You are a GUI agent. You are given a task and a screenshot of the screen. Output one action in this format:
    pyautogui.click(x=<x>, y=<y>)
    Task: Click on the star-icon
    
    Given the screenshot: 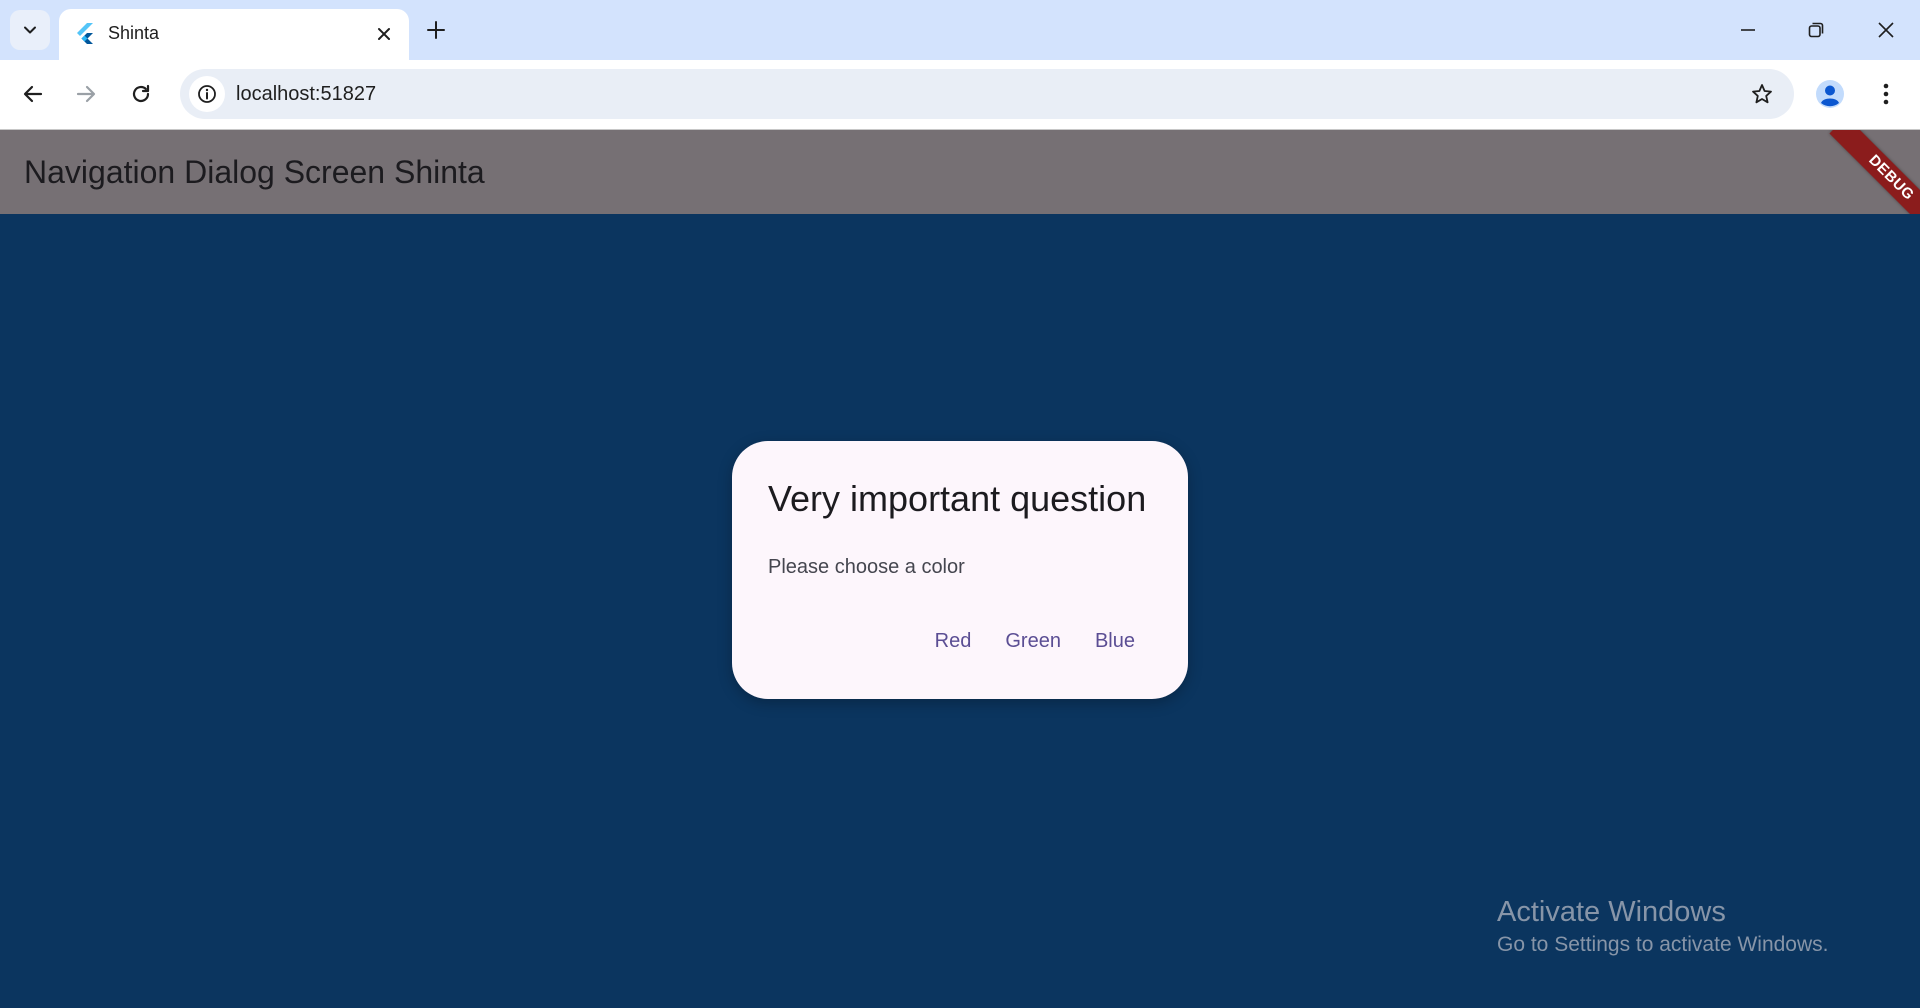 What is the action you would take?
    pyautogui.click(x=1762, y=94)
    